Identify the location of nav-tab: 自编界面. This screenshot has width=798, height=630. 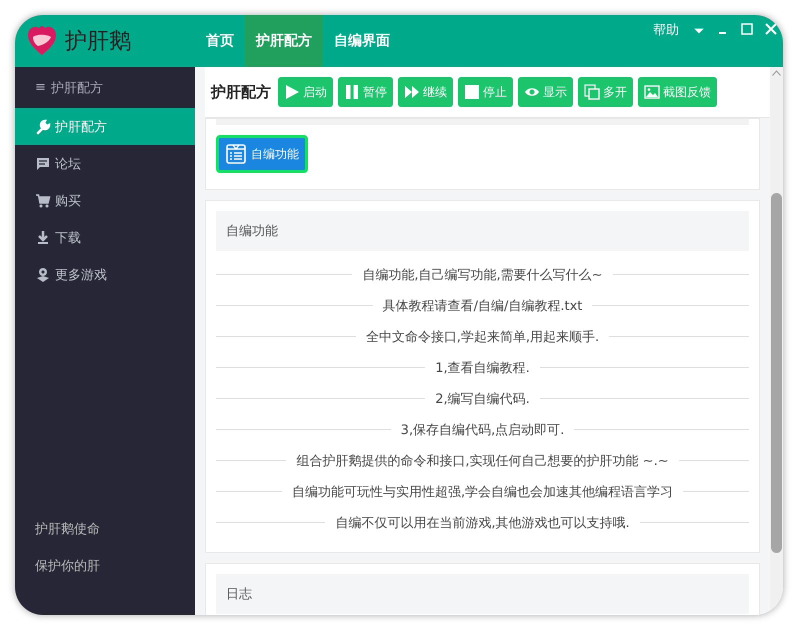
(362, 41).